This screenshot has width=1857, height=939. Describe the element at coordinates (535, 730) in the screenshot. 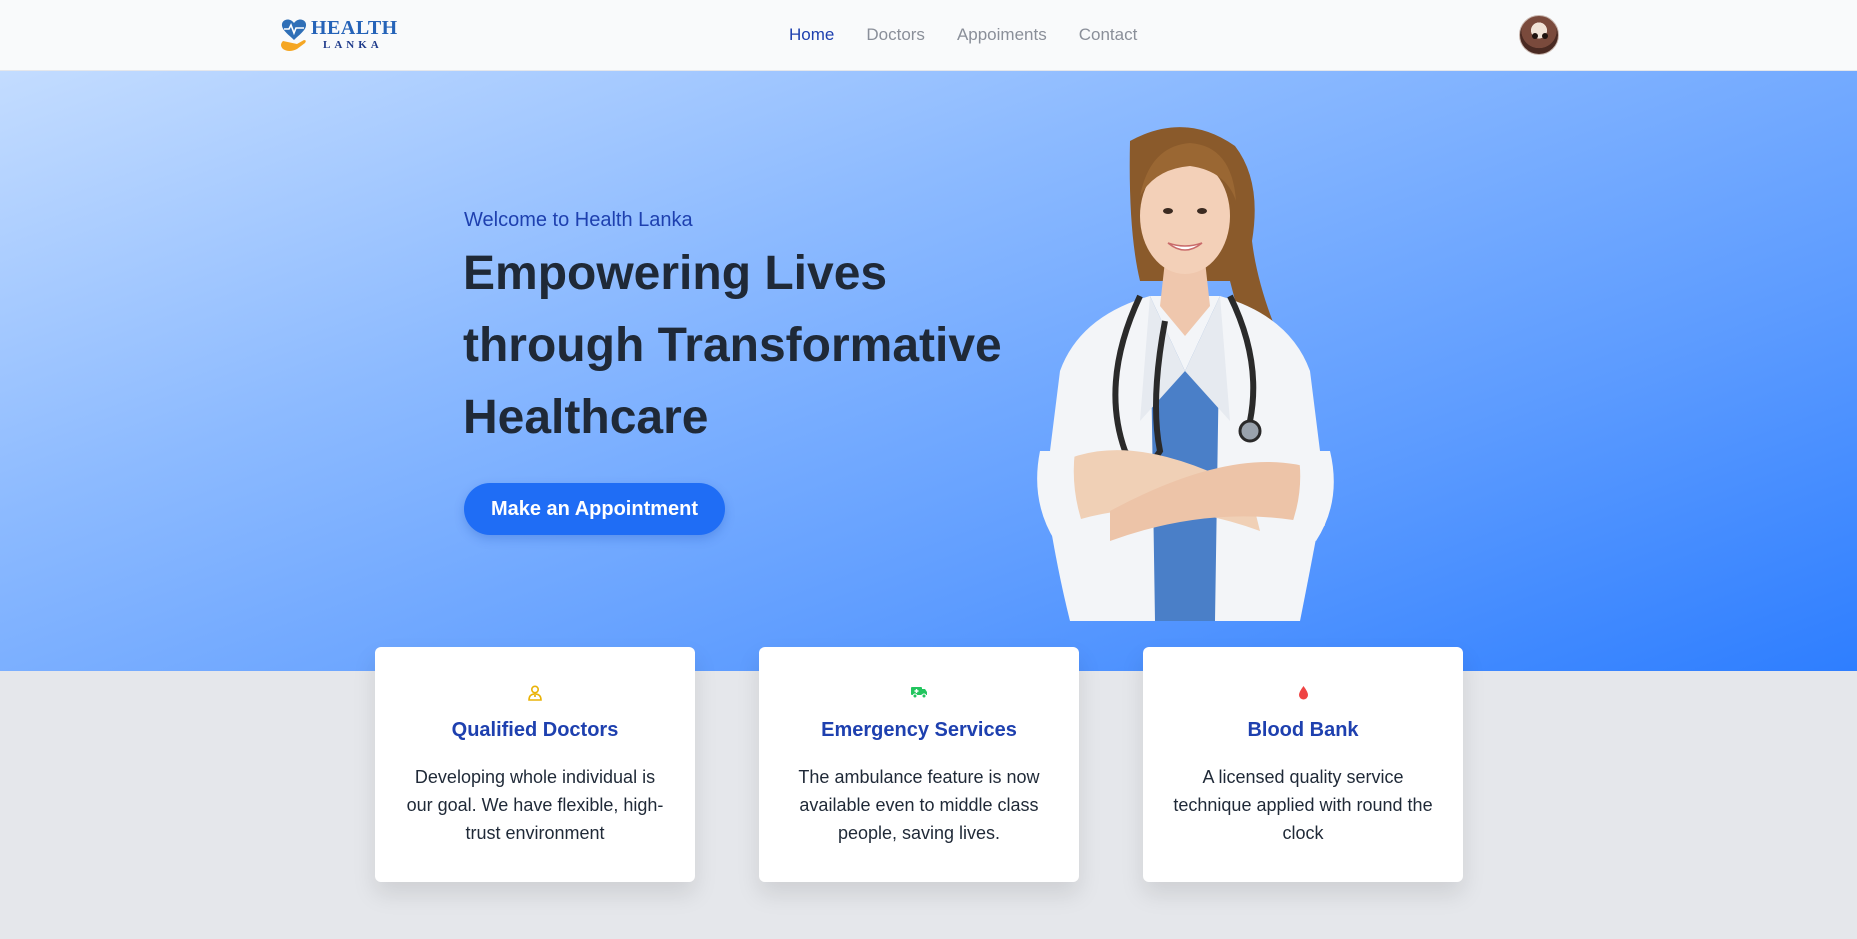

I see `feature-title: Qualified Doctors` at that location.